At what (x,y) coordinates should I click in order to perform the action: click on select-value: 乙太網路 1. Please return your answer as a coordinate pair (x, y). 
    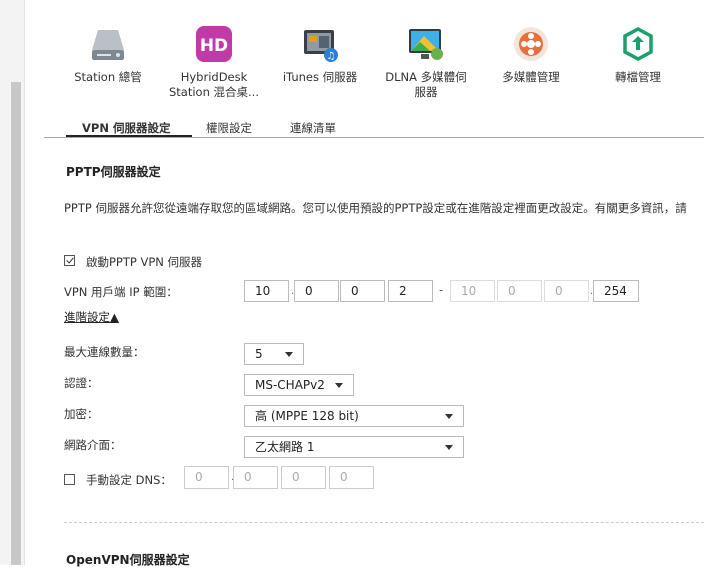
    Looking at the image, I should click on (285, 447).